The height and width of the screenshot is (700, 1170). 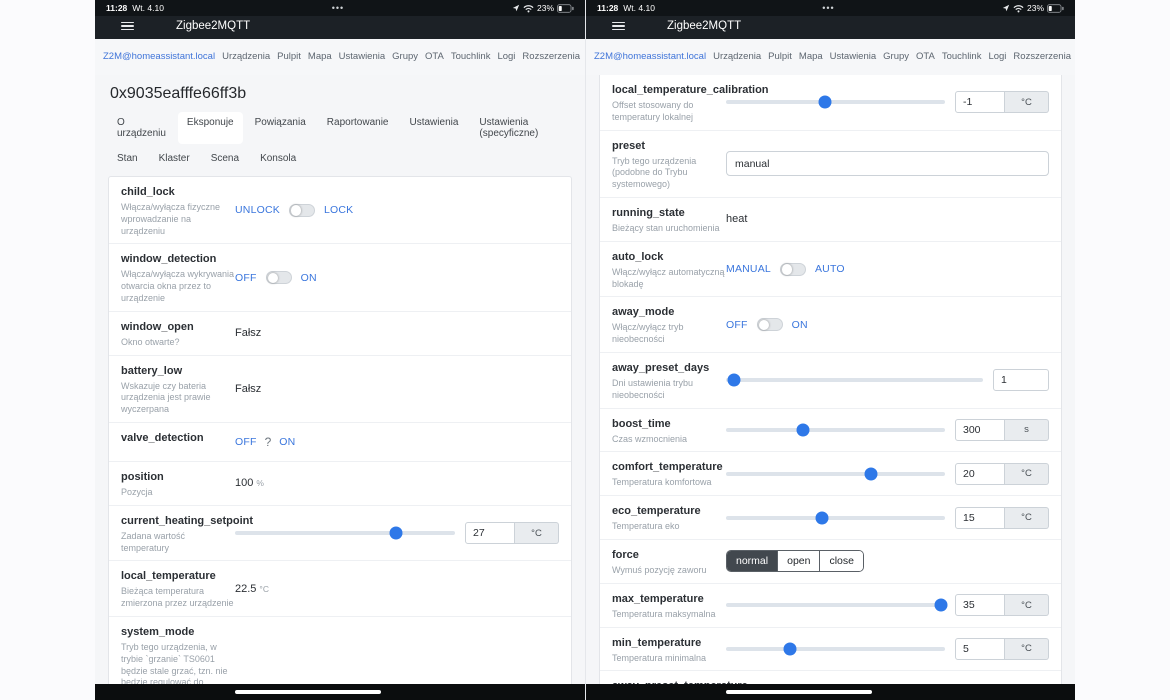 I want to click on option-button-normal: normal, so click(x=752, y=561).